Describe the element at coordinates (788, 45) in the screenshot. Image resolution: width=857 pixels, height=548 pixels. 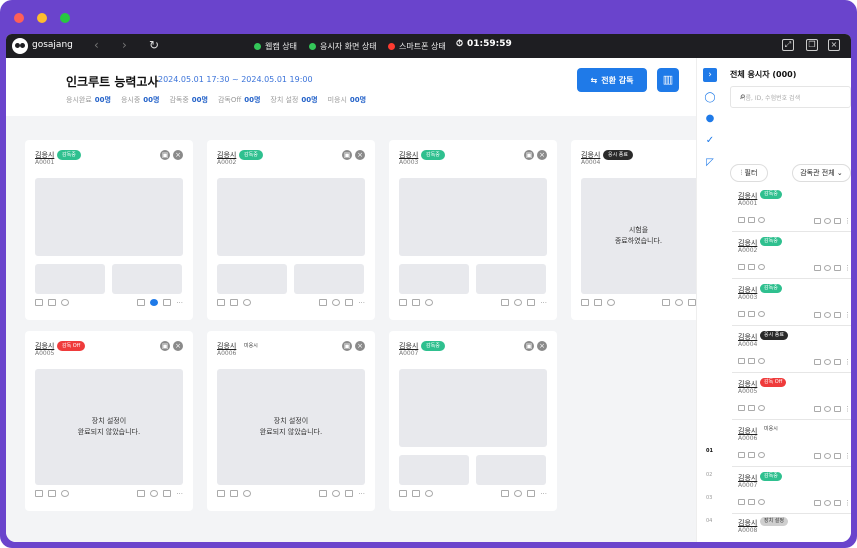
I see `capture-icon: ⤢` at that location.